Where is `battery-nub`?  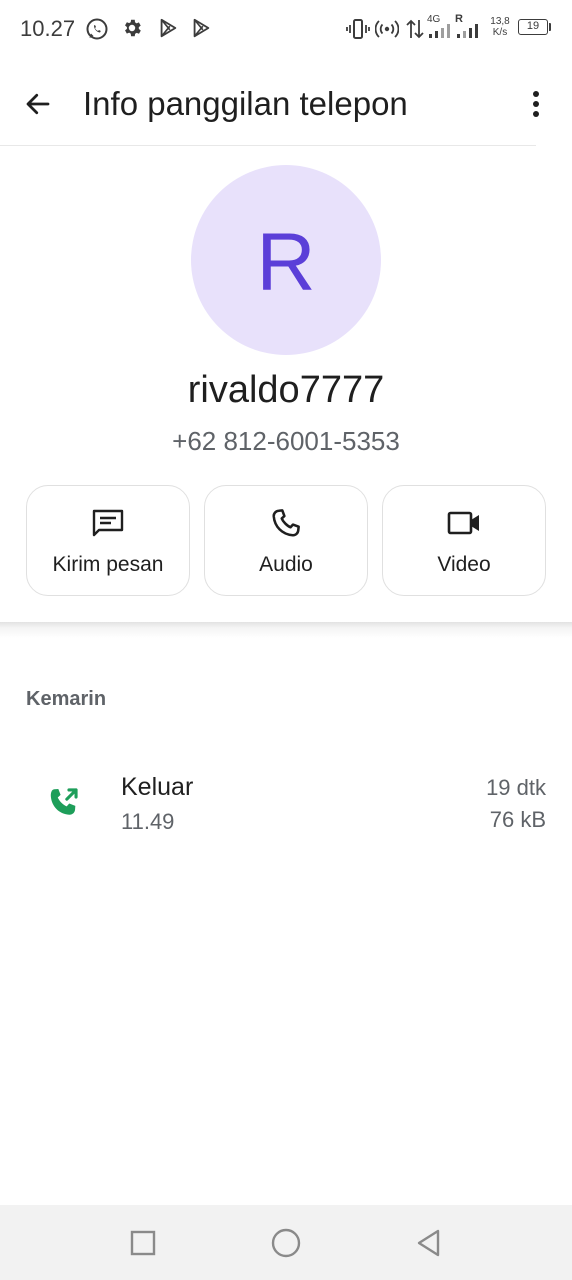 battery-nub is located at coordinates (550, 27).